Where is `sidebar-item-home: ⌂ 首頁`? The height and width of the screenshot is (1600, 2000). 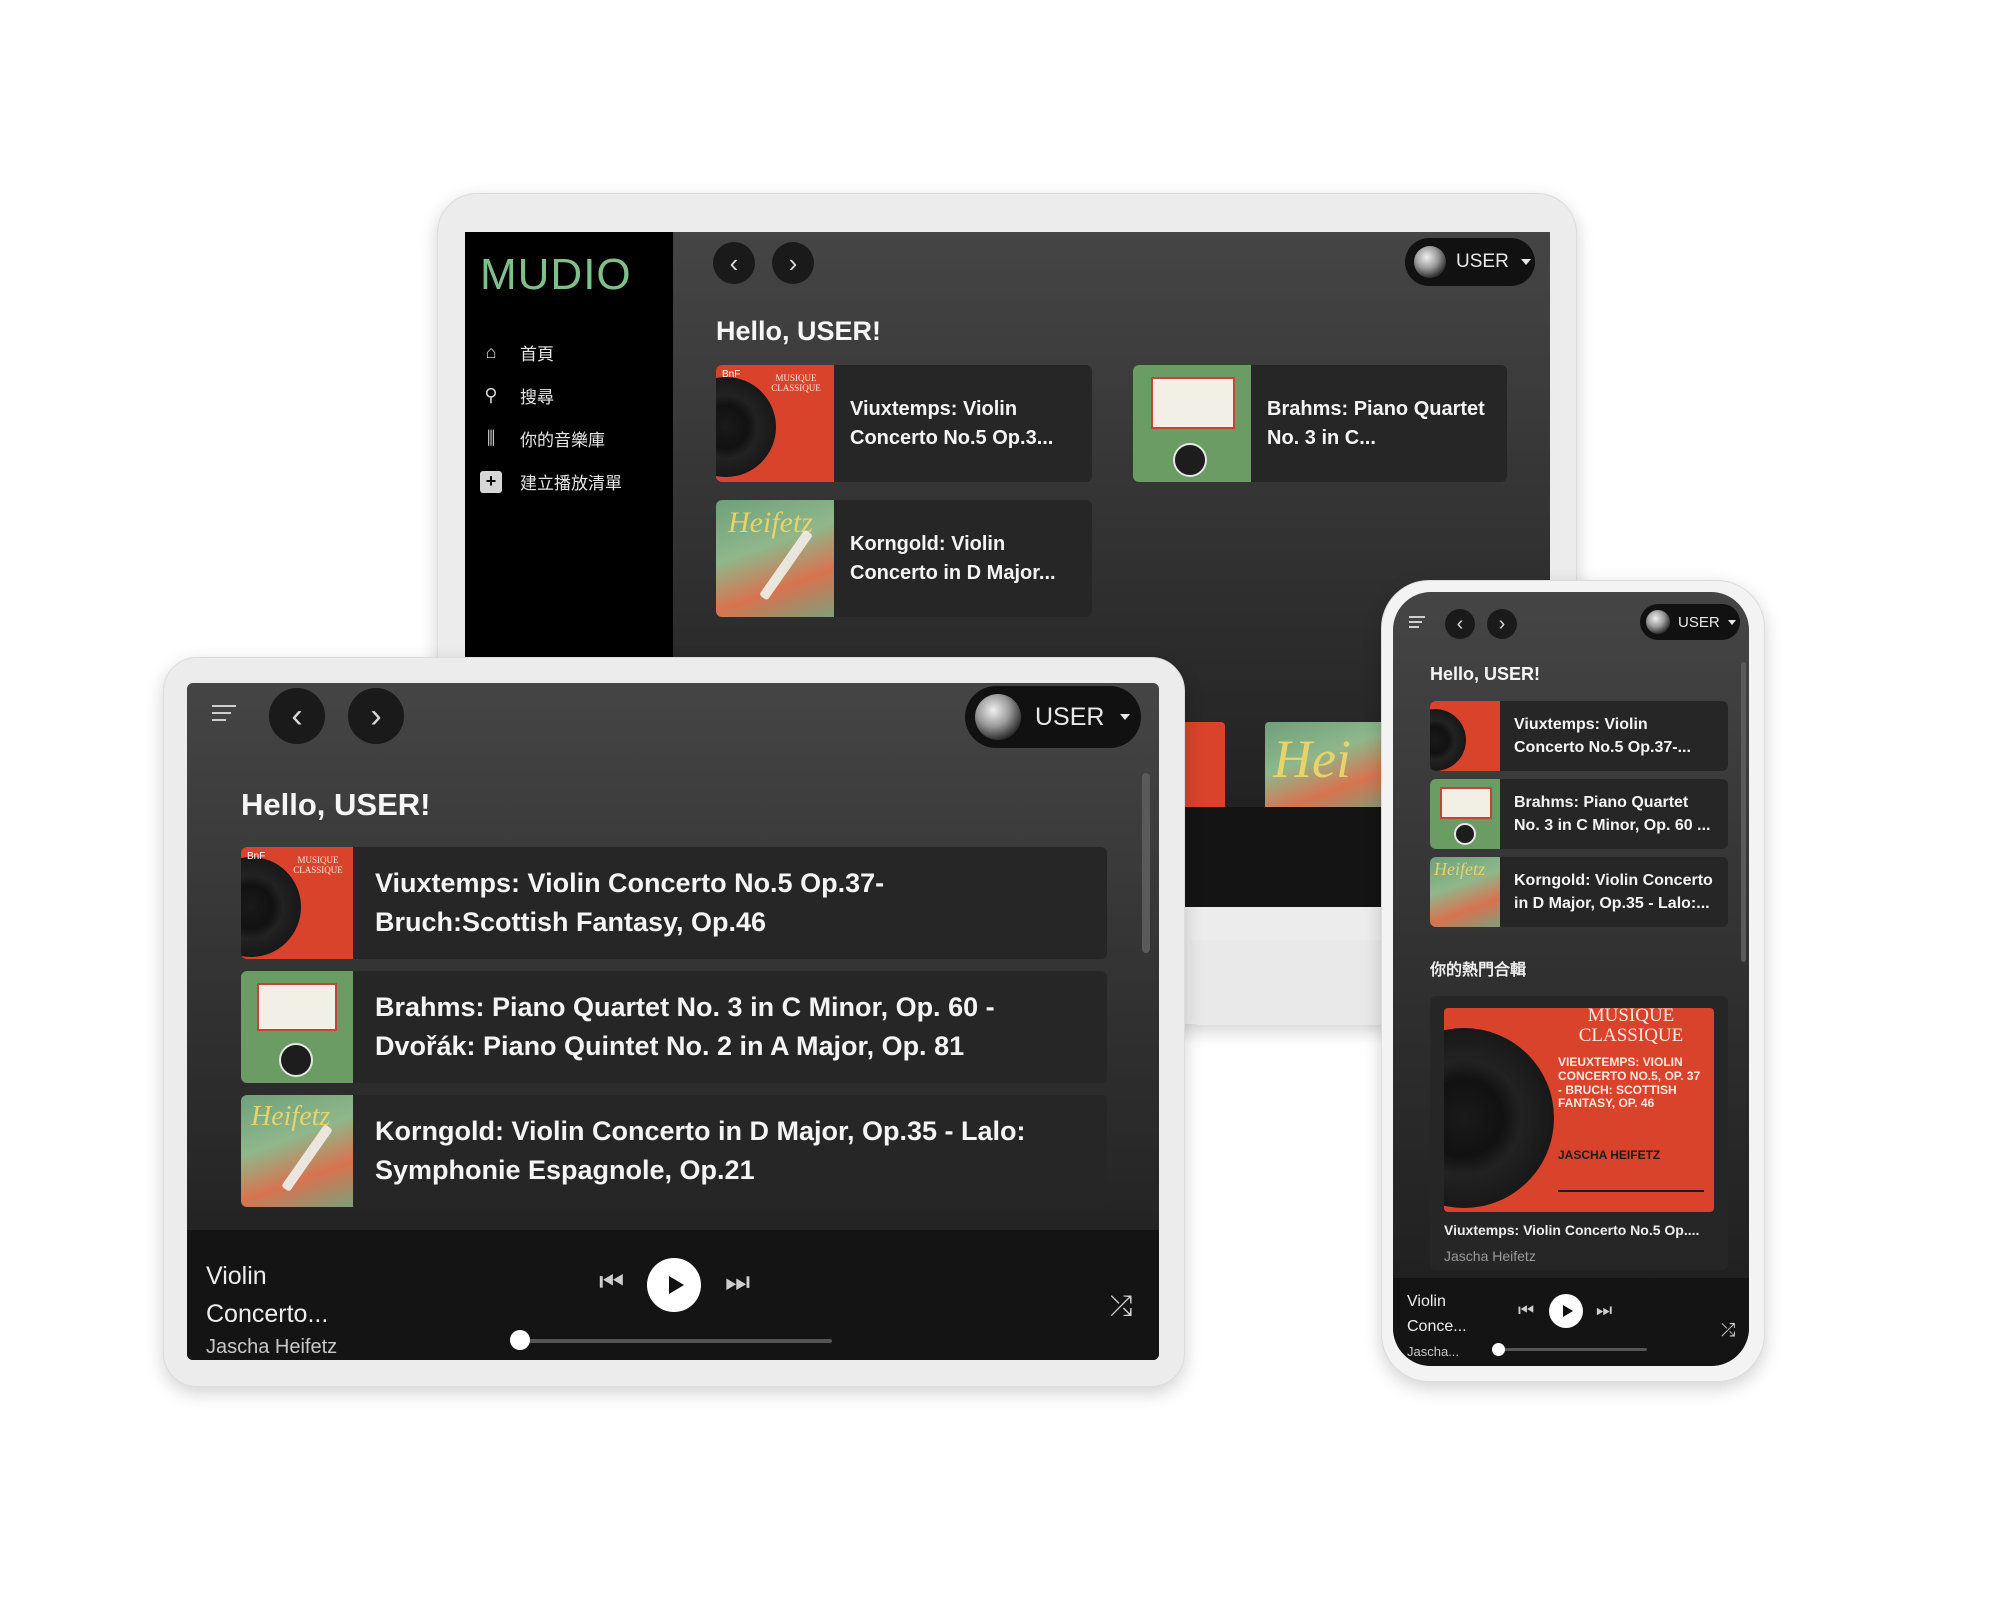 sidebar-item-home: ⌂ 首頁 is located at coordinates (517, 352).